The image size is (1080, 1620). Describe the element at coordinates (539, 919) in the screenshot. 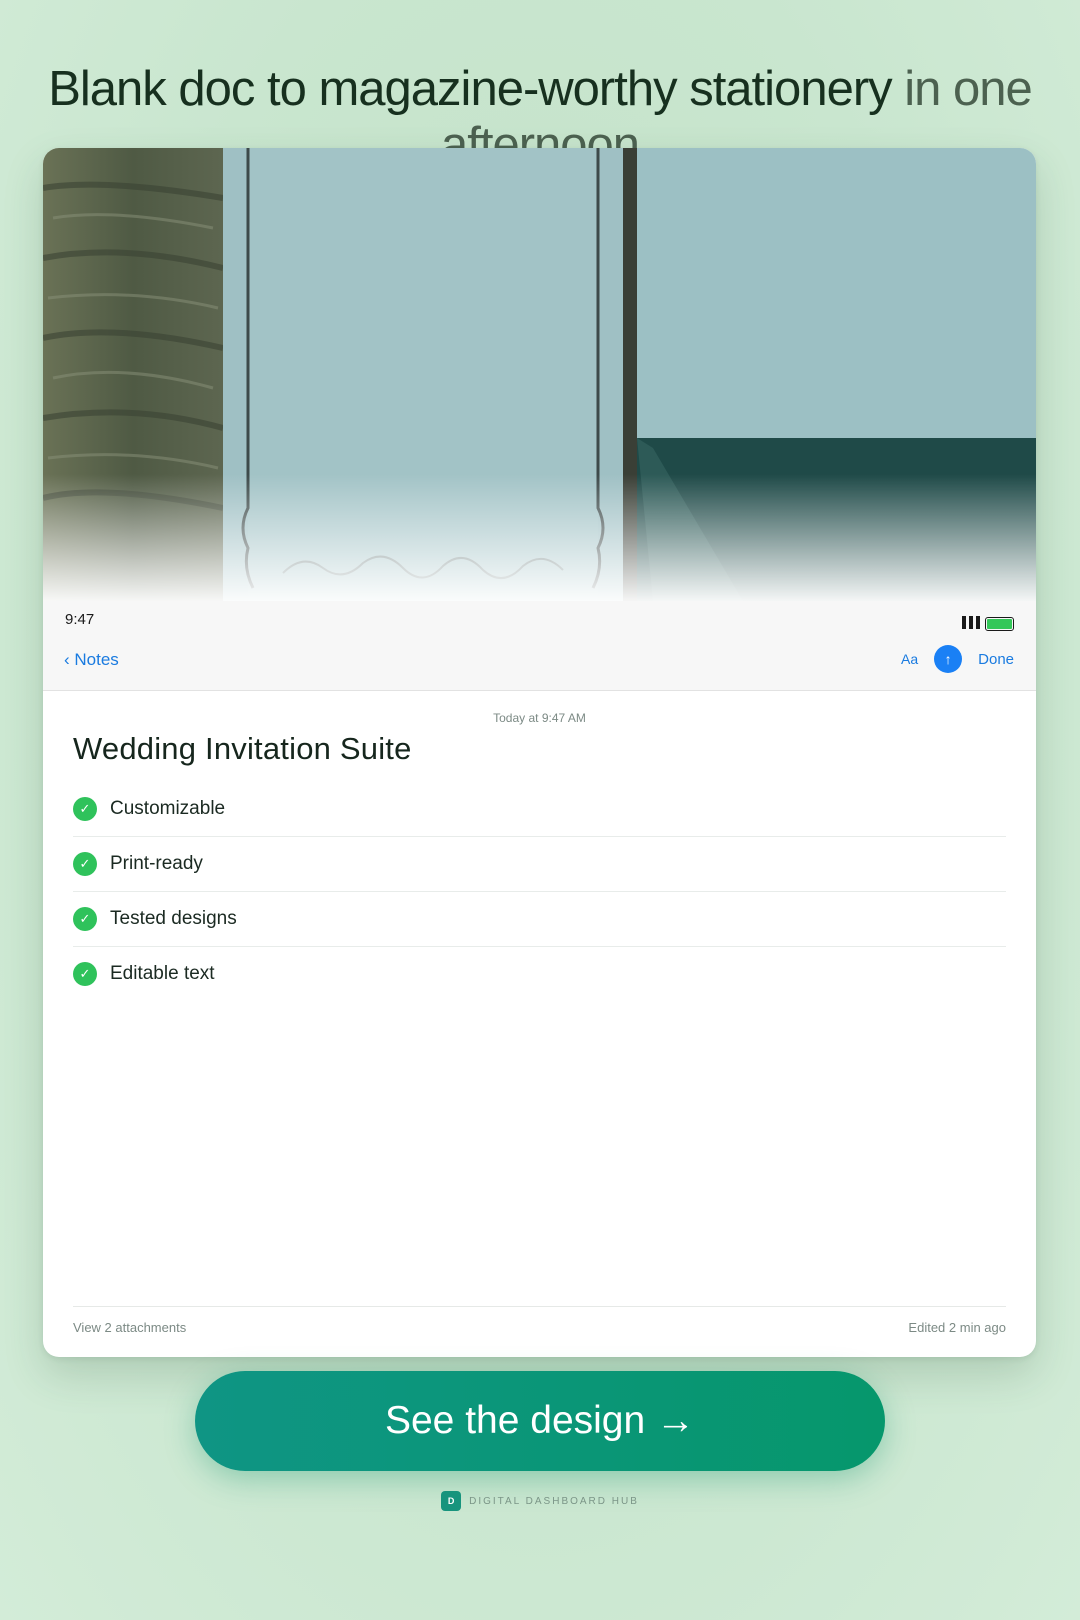

I see `checklist-item: ✓ Tested designs` at that location.